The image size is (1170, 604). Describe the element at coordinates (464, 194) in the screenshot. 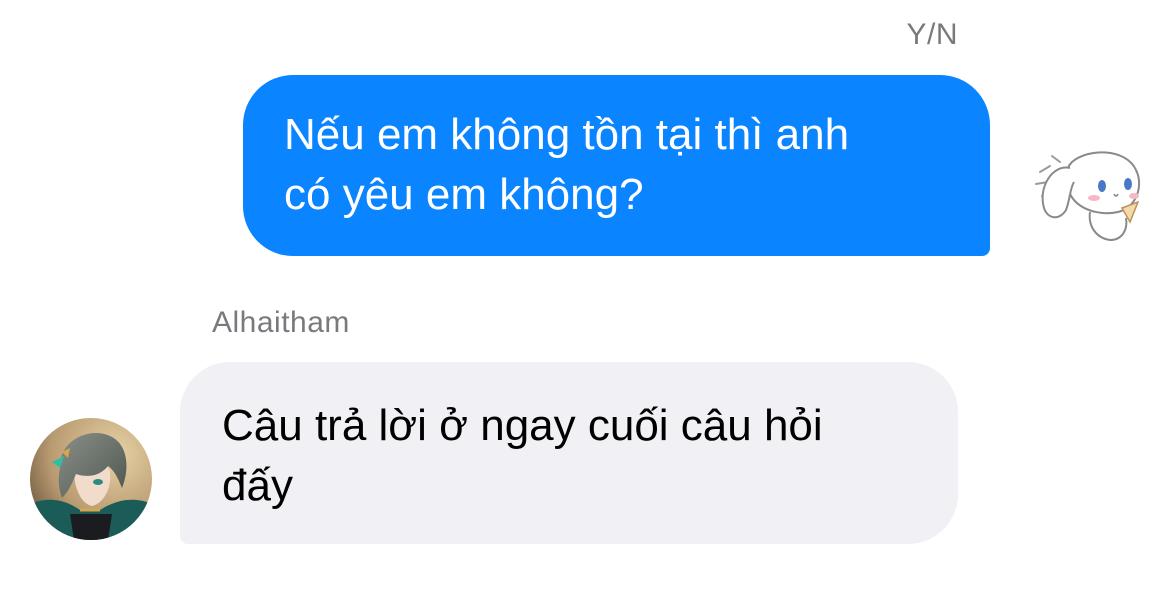

I see `message-text-line: có yêu em không?` at that location.